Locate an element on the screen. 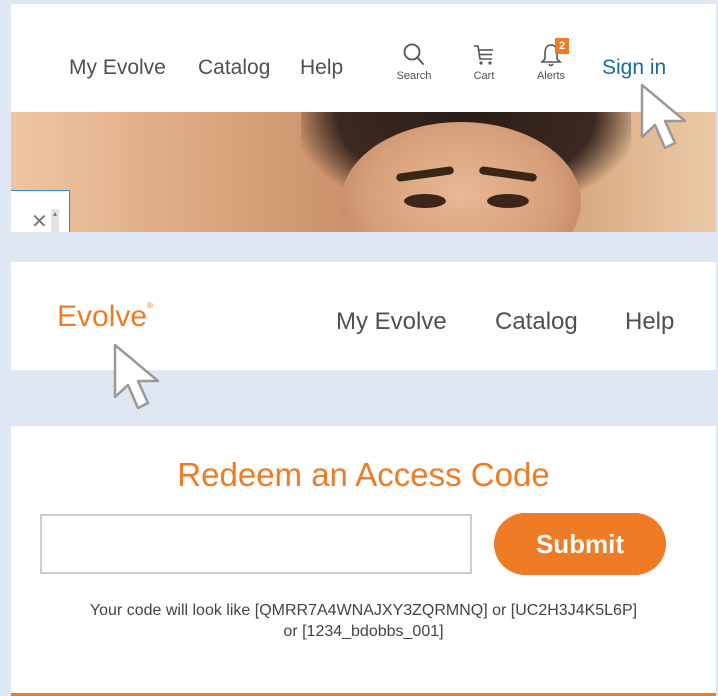 Image resolution: width=718 pixels, height=696 pixels. close-icon: ✕ is located at coordinates (39, 220).